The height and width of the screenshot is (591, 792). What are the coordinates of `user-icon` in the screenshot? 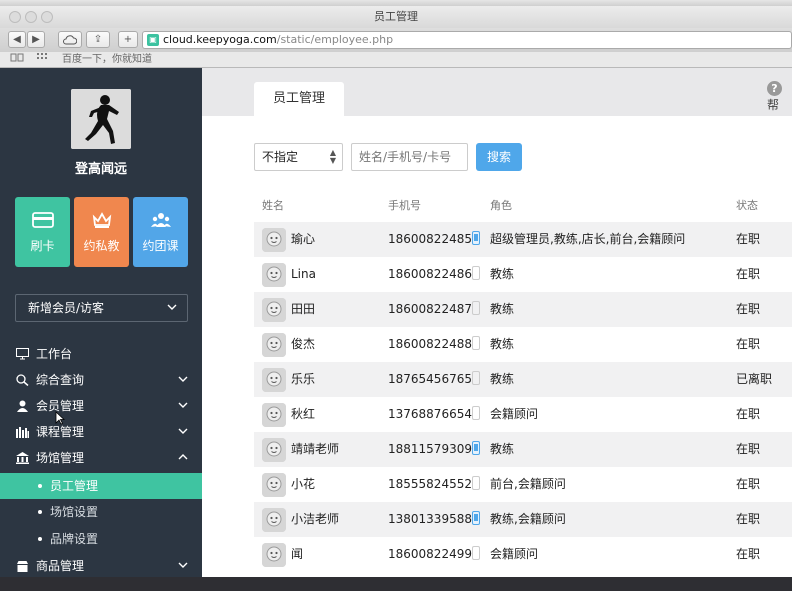 It's located at (22, 406).